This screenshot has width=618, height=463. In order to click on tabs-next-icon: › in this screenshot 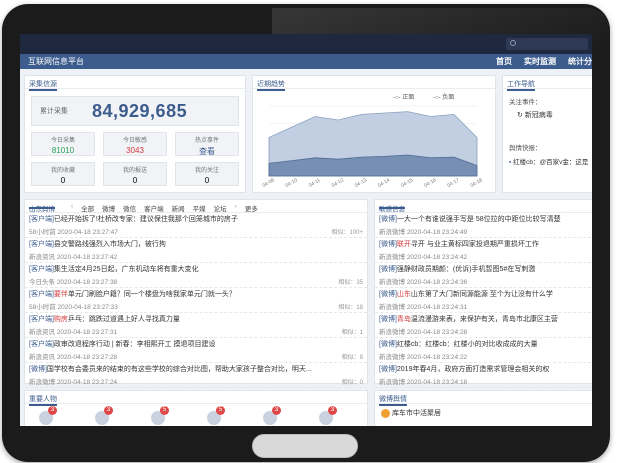, I will do `click(236, 206)`.